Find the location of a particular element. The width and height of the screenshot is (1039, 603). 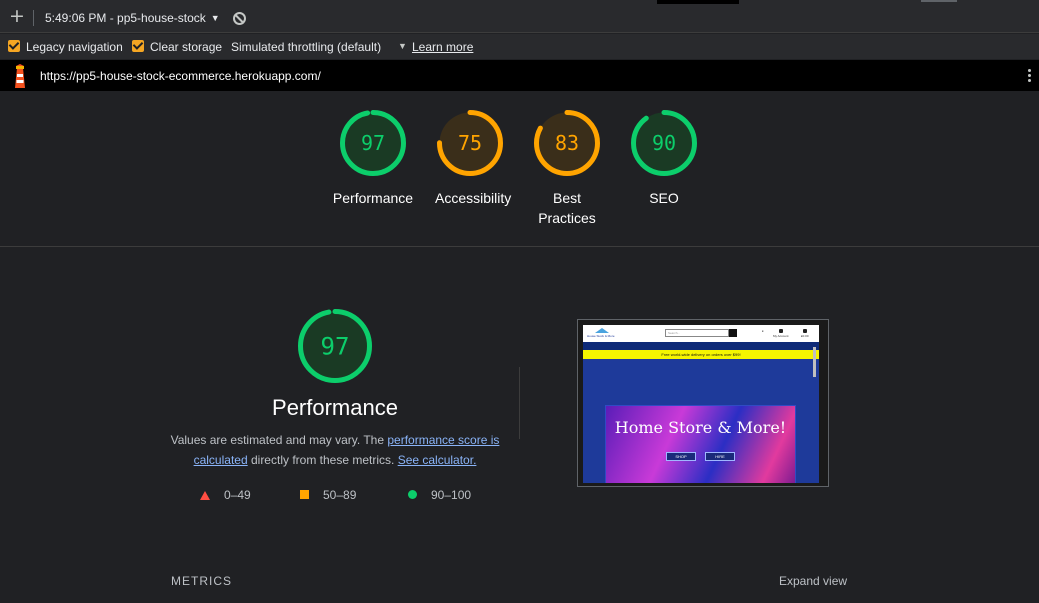

site-bag: £0.00 is located at coordinates (805, 333).